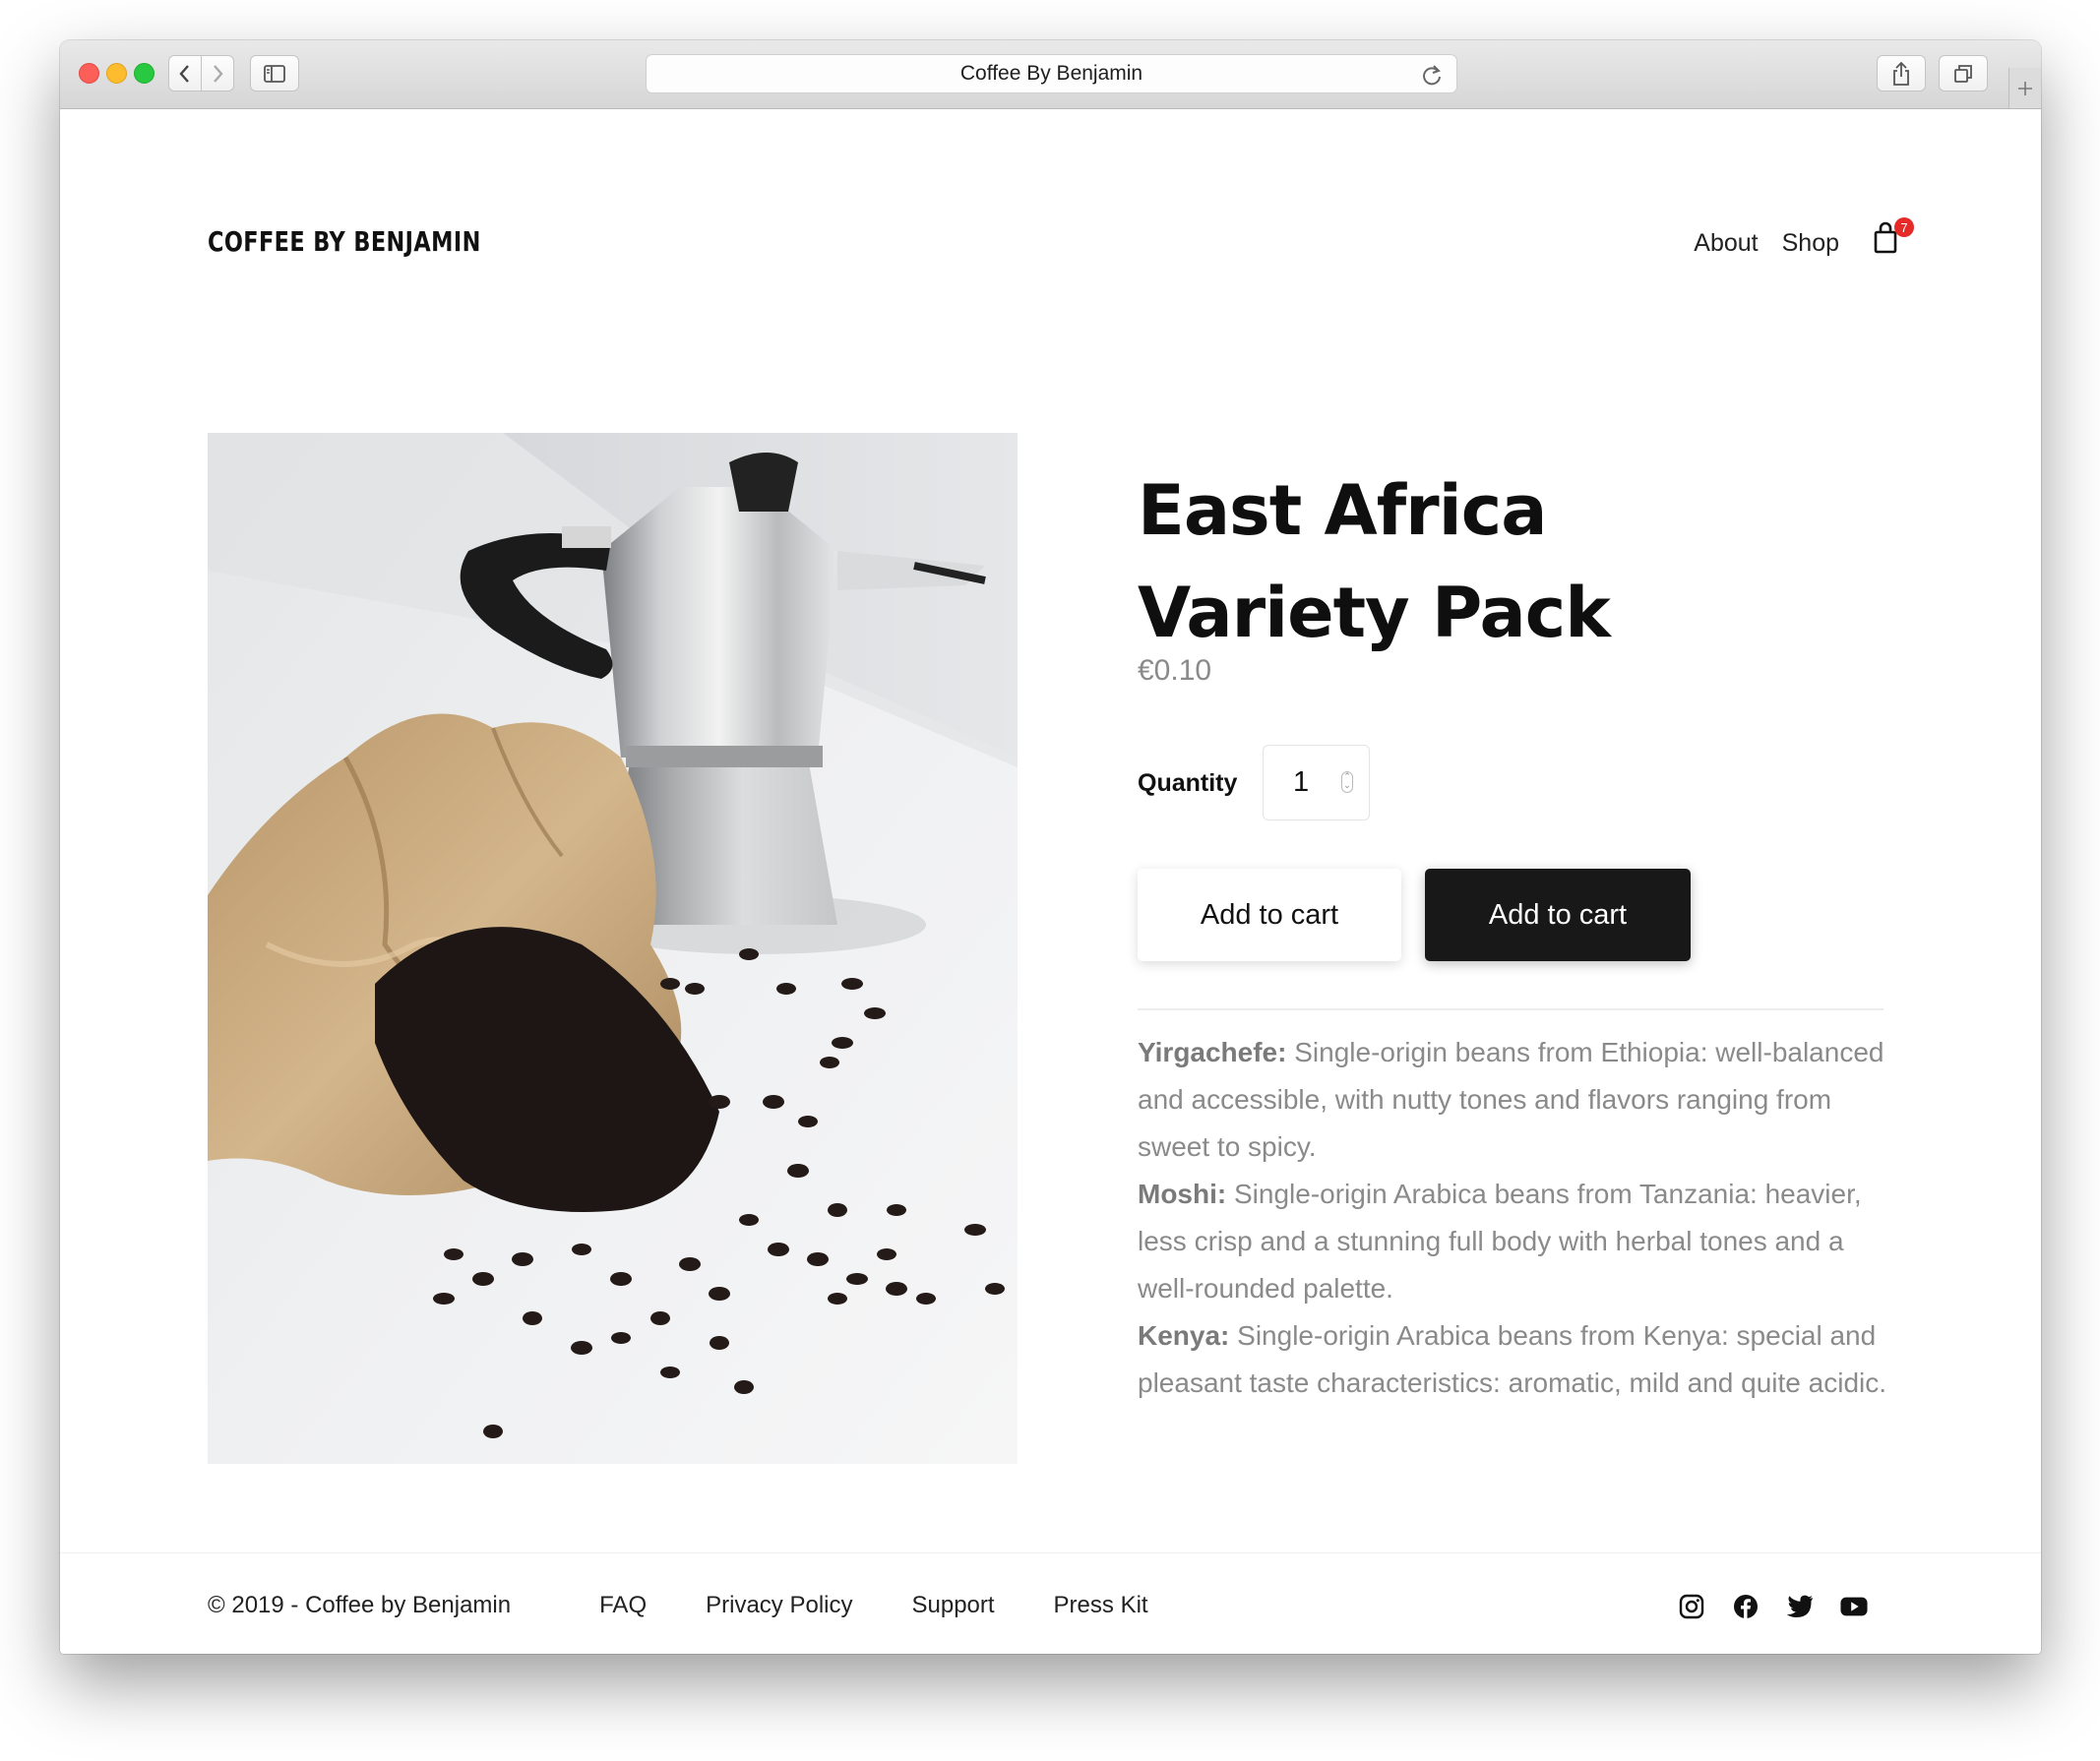 Image resolution: width=2100 pixels, height=1761 pixels. What do you see at coordinates (1511, 1009) in the screenshot?
I see `divider` at bounding box center [1511, 1009].